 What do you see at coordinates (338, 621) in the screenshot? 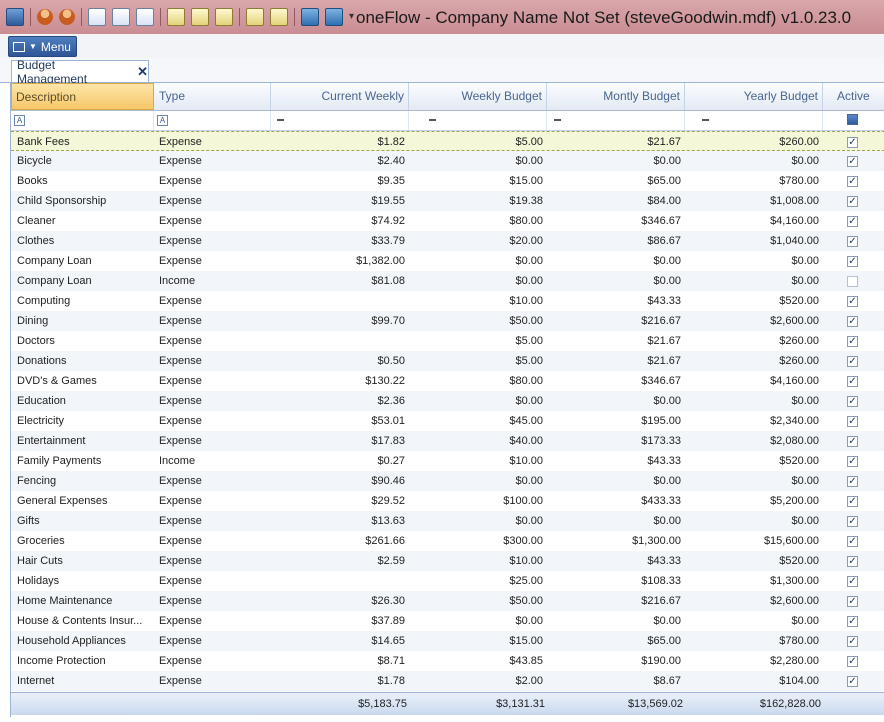
I see `cell-current-weekly: $37.89` at bounding box center [338, 621].